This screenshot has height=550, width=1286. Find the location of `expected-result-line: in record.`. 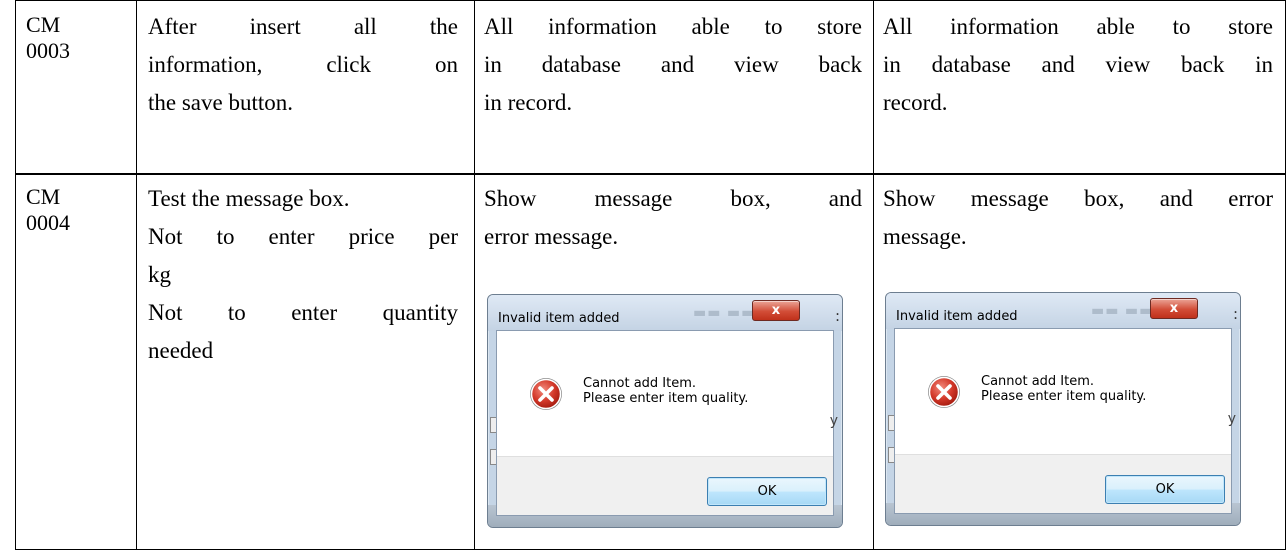

expected-result-line: in record. is located at coordinates (528, 102).